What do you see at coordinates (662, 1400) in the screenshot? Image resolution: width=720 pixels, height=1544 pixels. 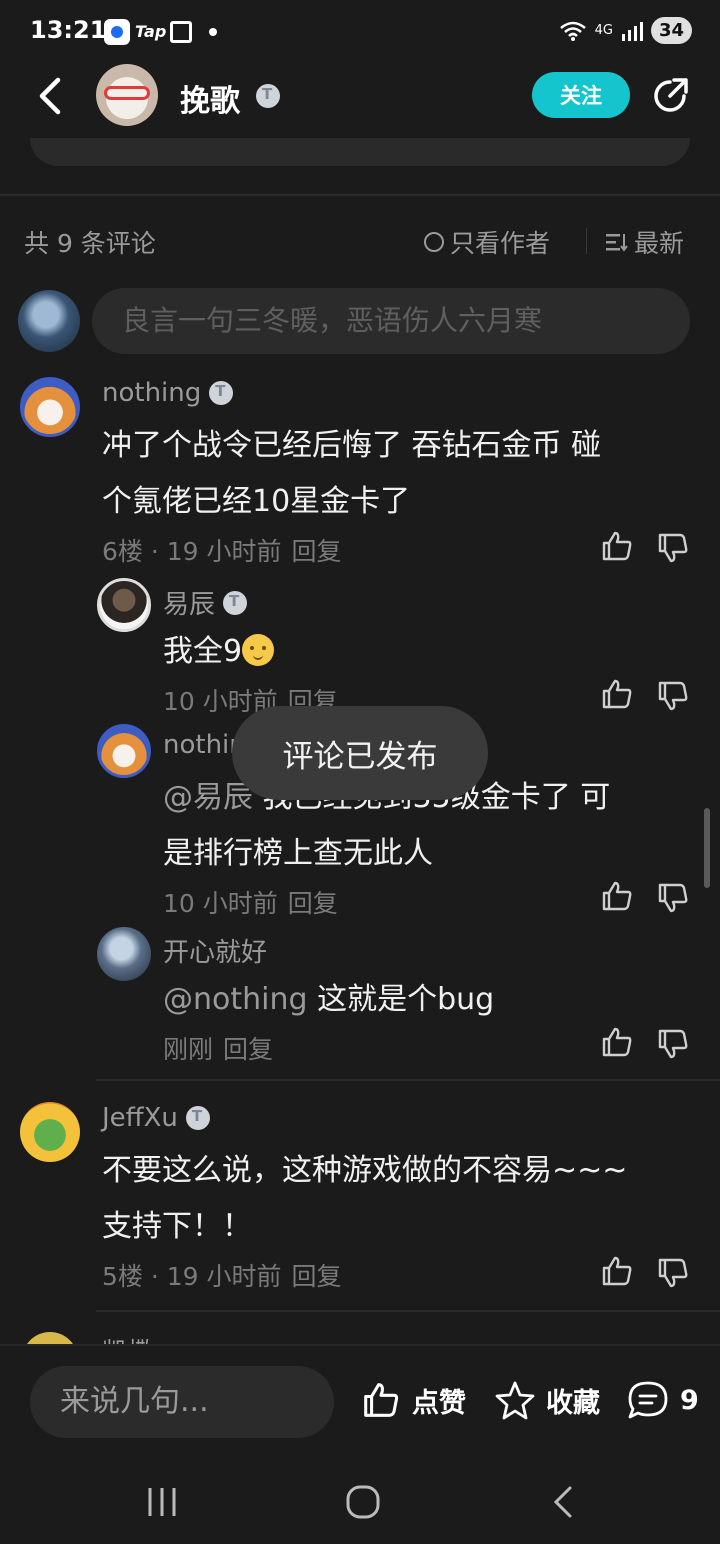 I see `comments-button: 9` at bounding box center [662, 1400].